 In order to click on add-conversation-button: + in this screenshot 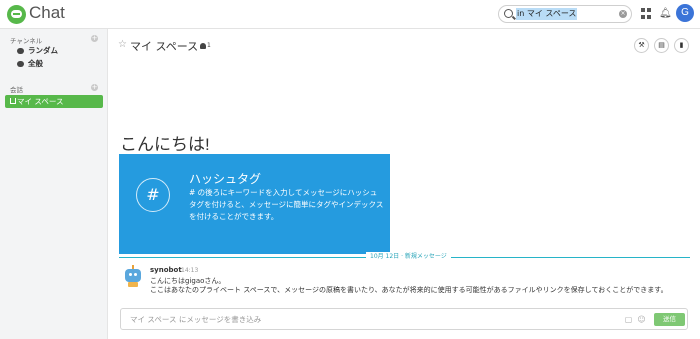, I will do `click(94, 87)`.